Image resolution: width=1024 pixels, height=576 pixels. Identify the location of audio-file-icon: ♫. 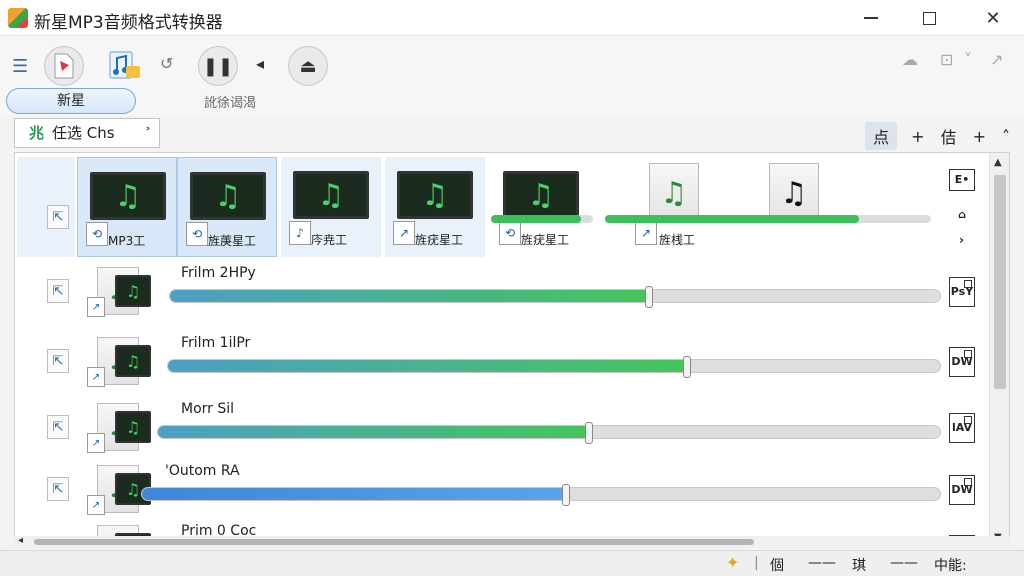
(674, 193).